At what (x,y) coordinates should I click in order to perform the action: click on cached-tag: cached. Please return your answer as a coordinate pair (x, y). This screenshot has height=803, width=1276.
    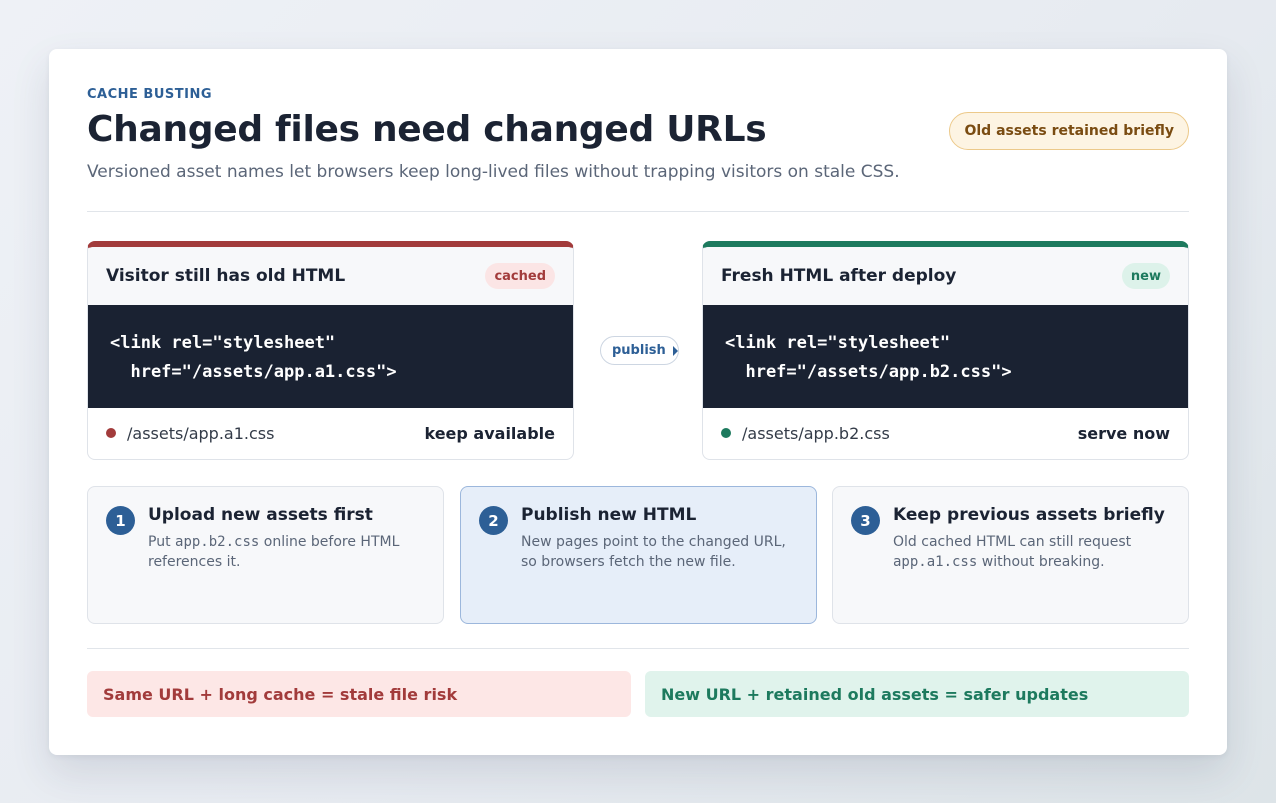
    Looking at the image, I should click on (520, 276).